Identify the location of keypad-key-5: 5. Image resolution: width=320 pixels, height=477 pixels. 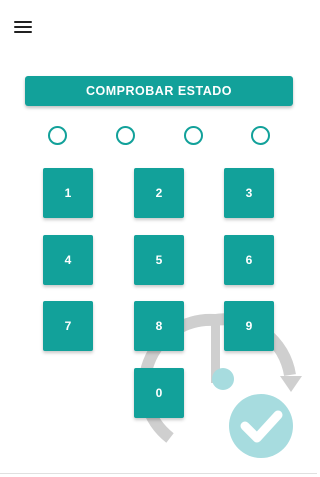
(159, 260).